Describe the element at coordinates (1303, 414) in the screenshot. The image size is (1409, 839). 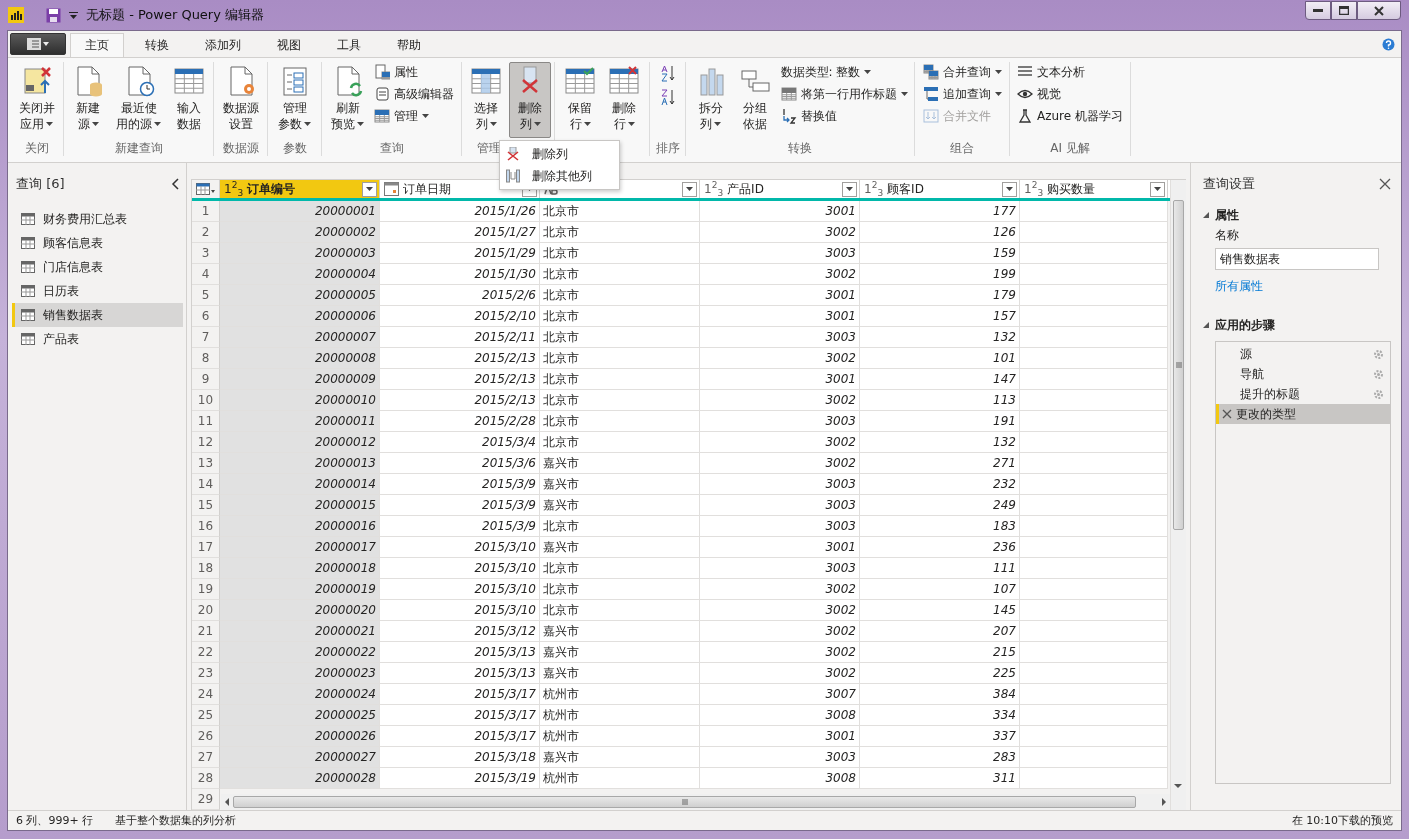
I see `applied-step: 更改的类型` at that location.